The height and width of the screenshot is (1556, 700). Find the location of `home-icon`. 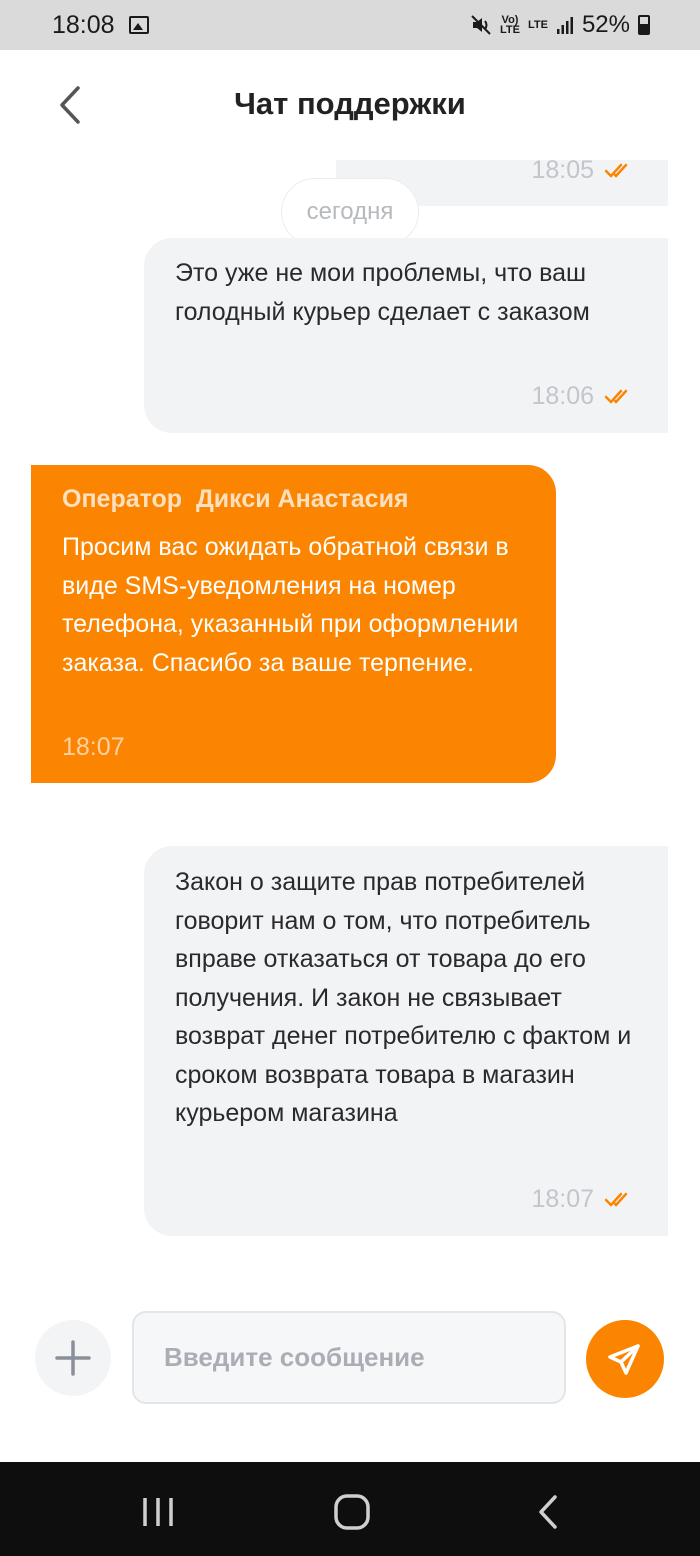

home-icon is located at coordinates (352, 1512).